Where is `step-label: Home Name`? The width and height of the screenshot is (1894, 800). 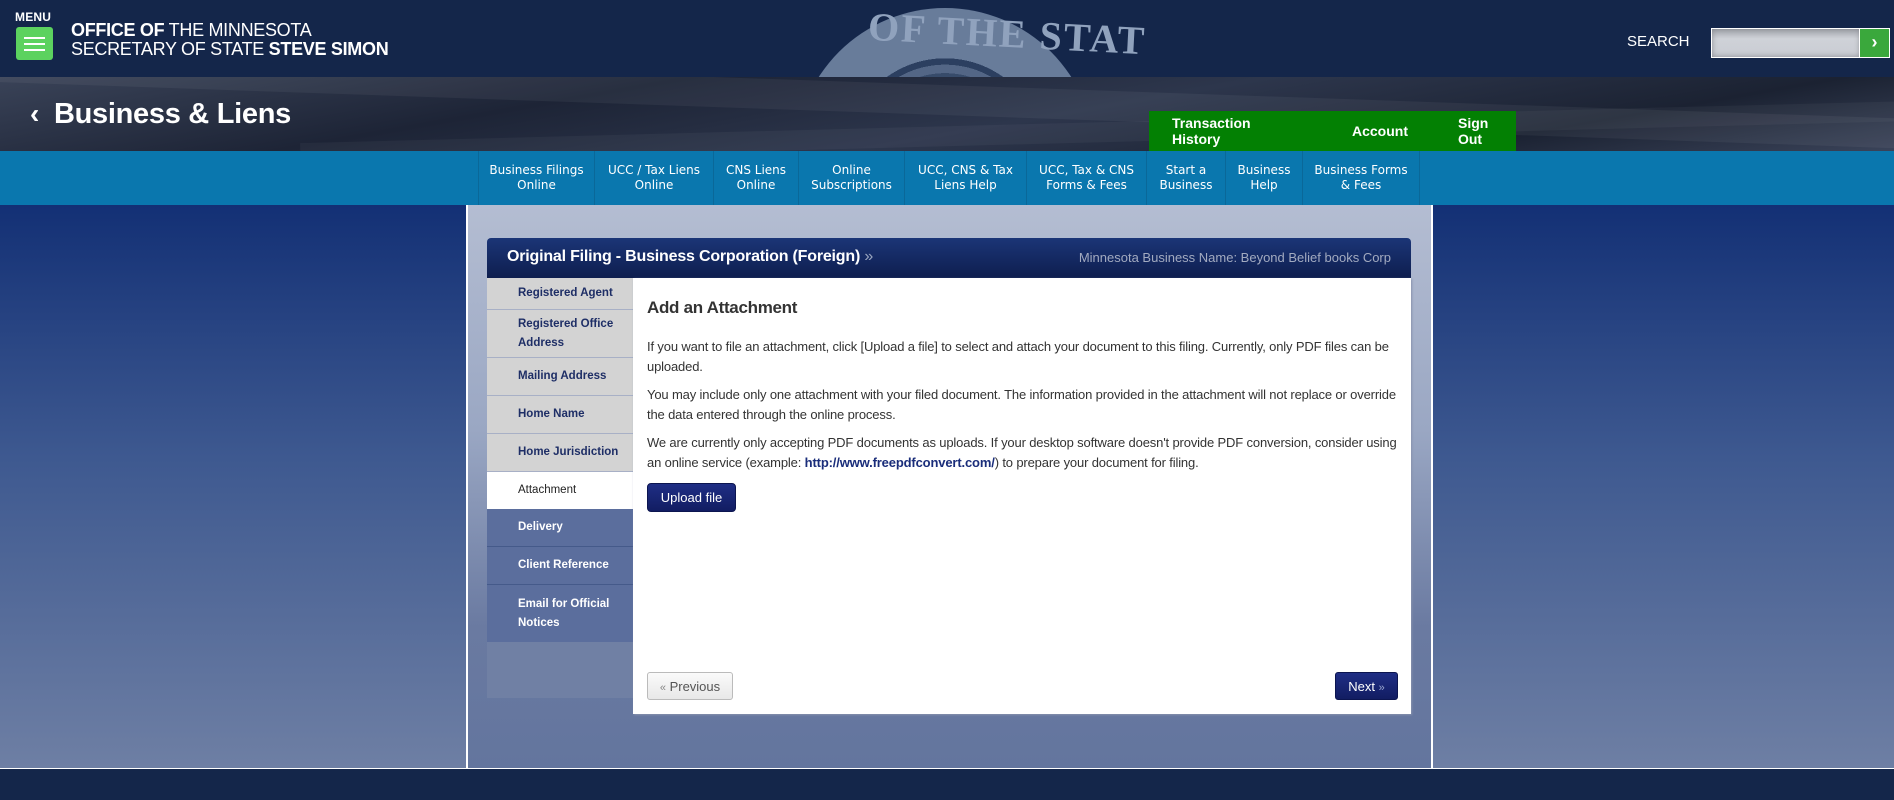 step-label: Home Name is located at coordinates (551, 414).